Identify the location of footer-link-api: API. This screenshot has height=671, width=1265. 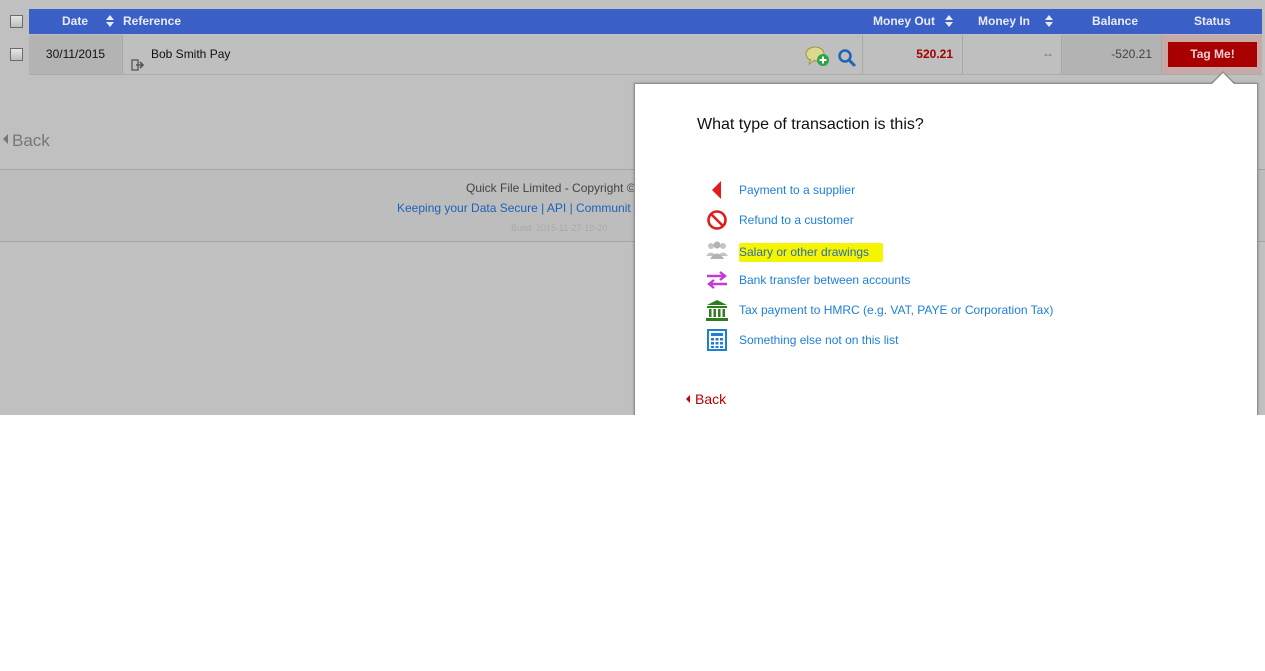
(556, 208).